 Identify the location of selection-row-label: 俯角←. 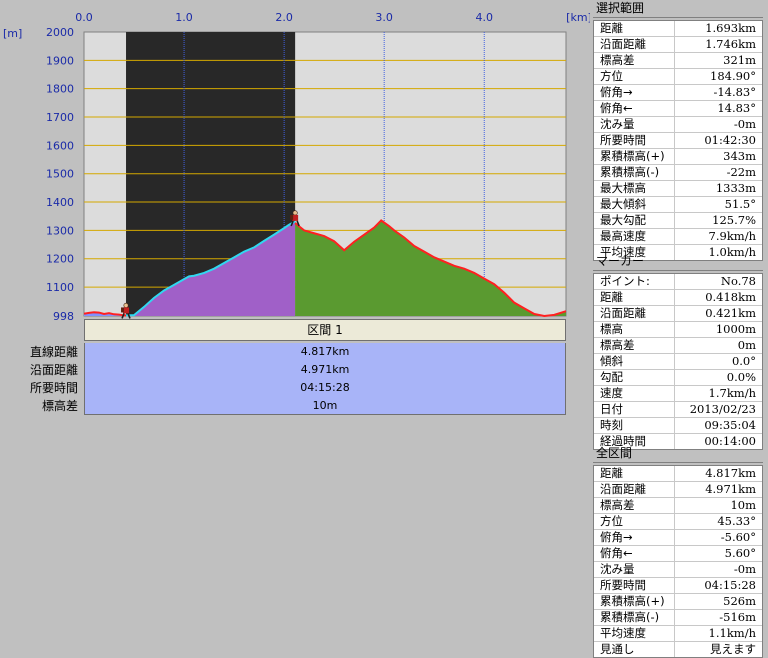
(634, 108).